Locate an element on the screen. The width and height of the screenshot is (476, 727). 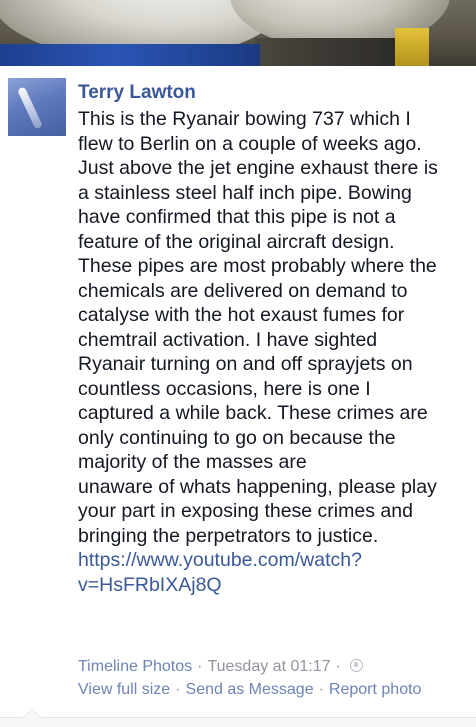
photo-detail-dark is located at coordinates (325, 52).